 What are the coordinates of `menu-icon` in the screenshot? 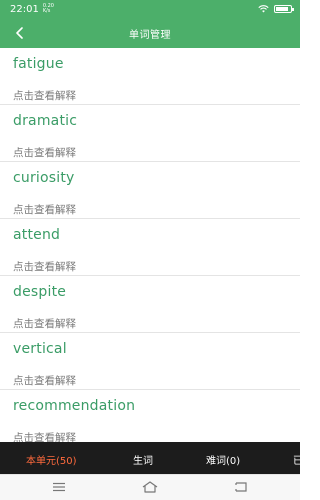 It's located at (59, 487).